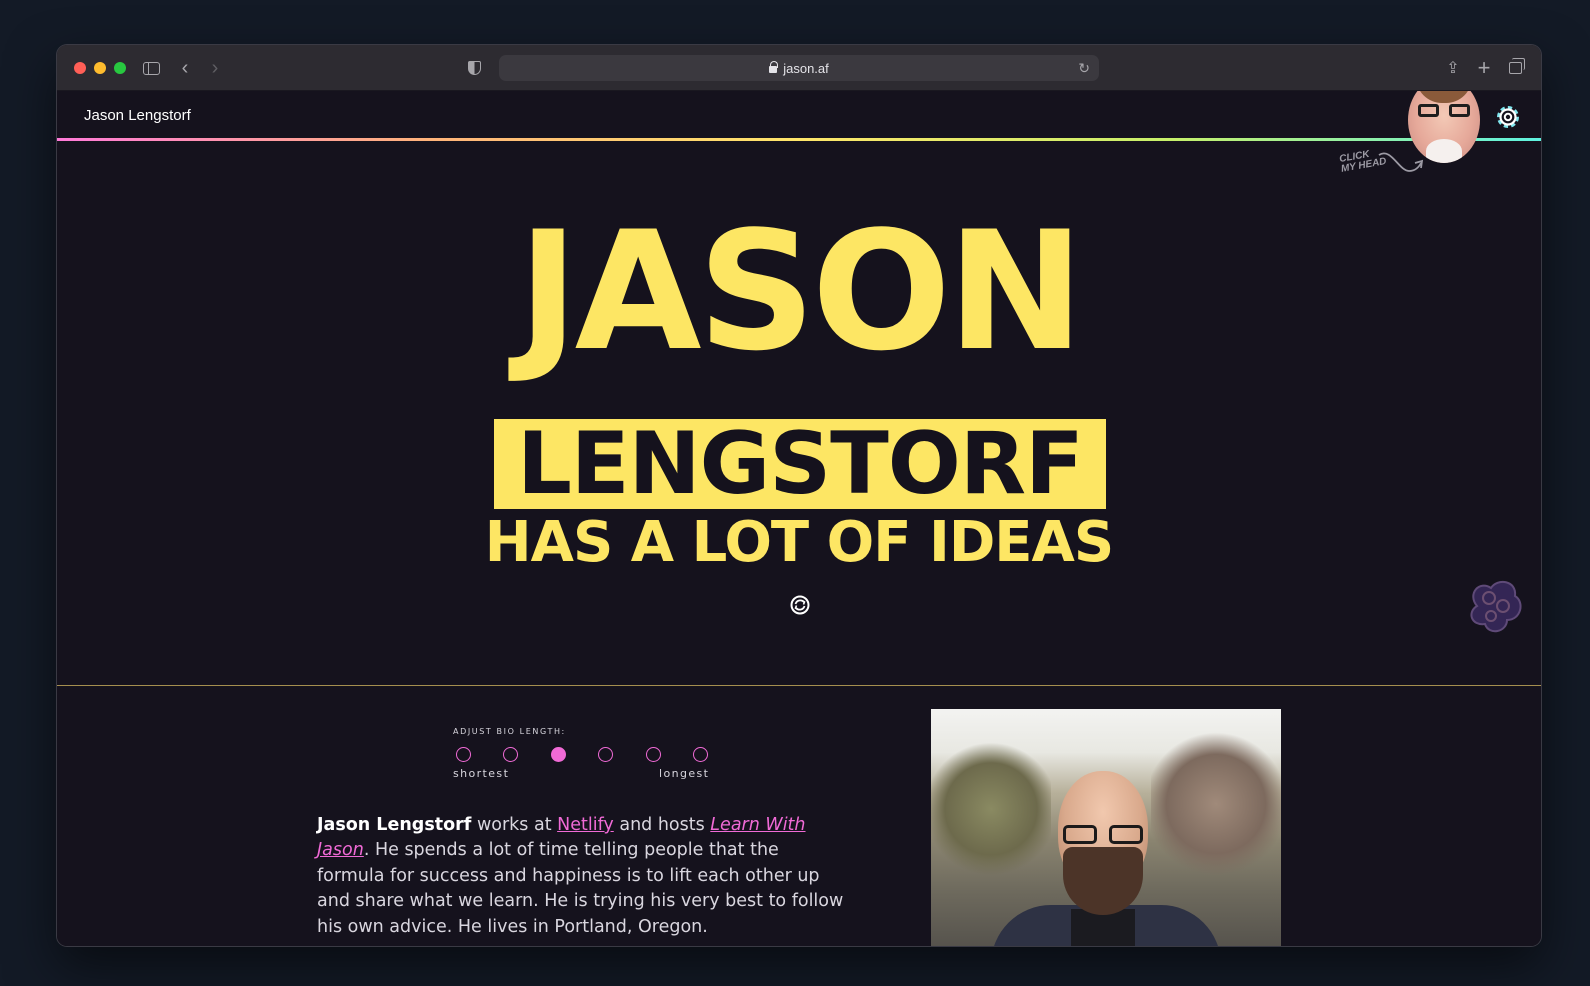 The width and height of the screenshot is (1590, 986). What do you see at coordinates (120, 68) in the screenshot?
I see `zoom-window-button` at bounding box center [120, 68].